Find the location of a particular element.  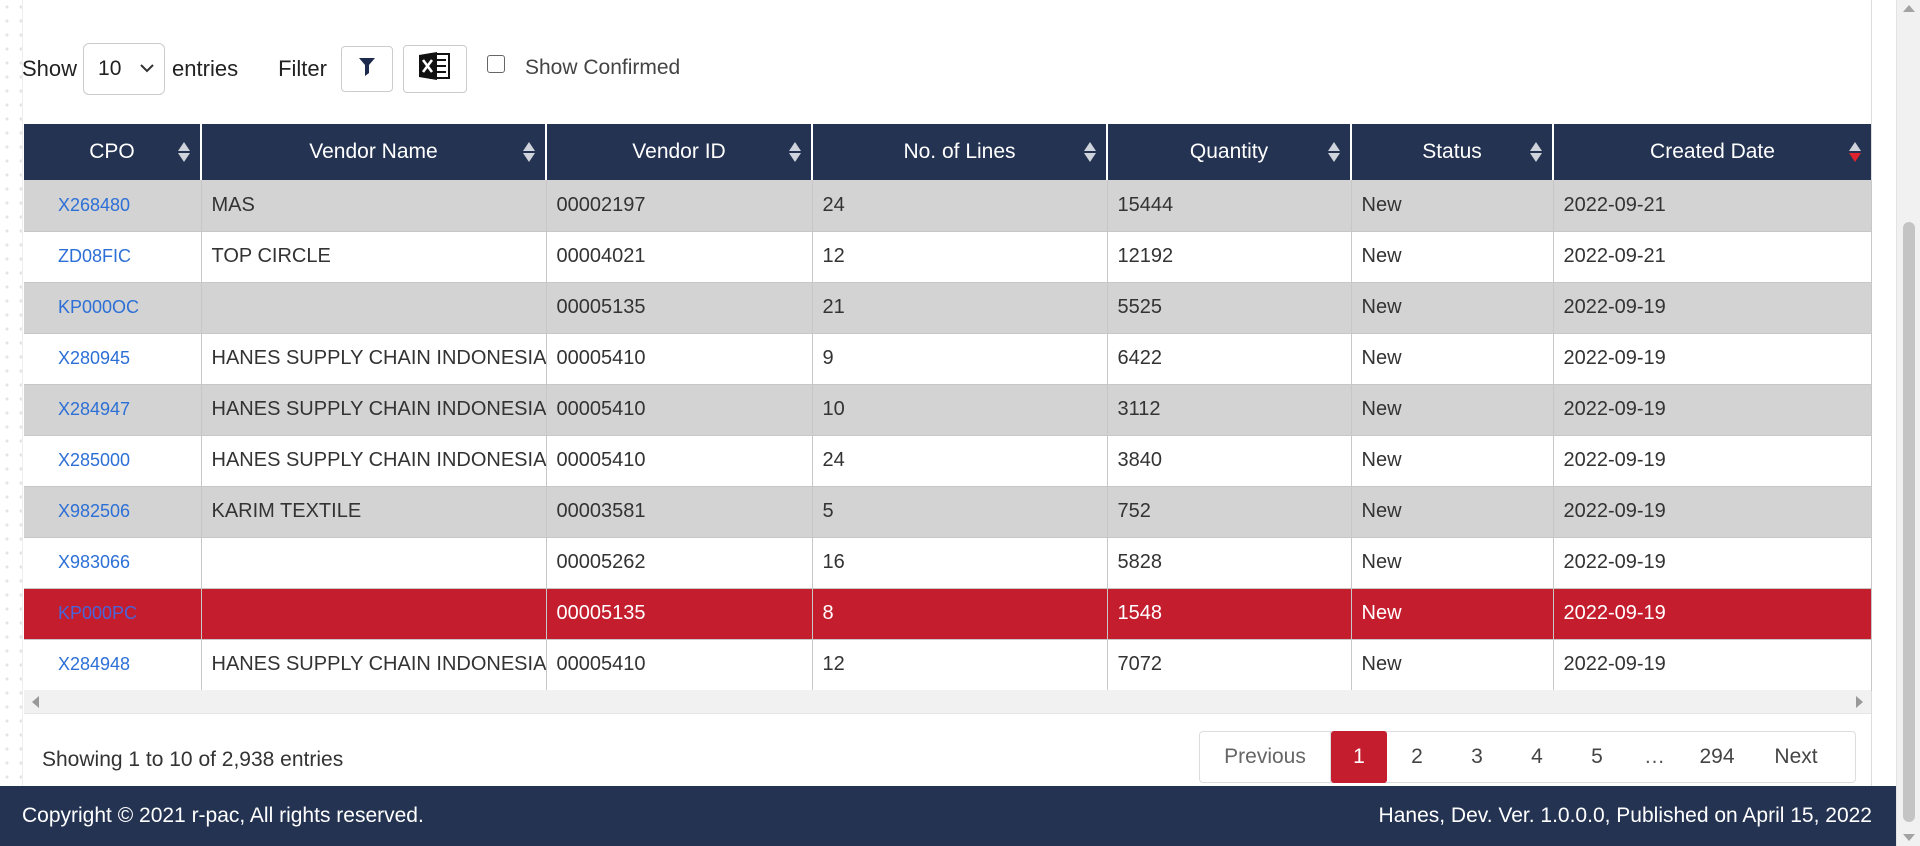

vendor-id-cell: 00003581 is located at coordinates (679, 512).